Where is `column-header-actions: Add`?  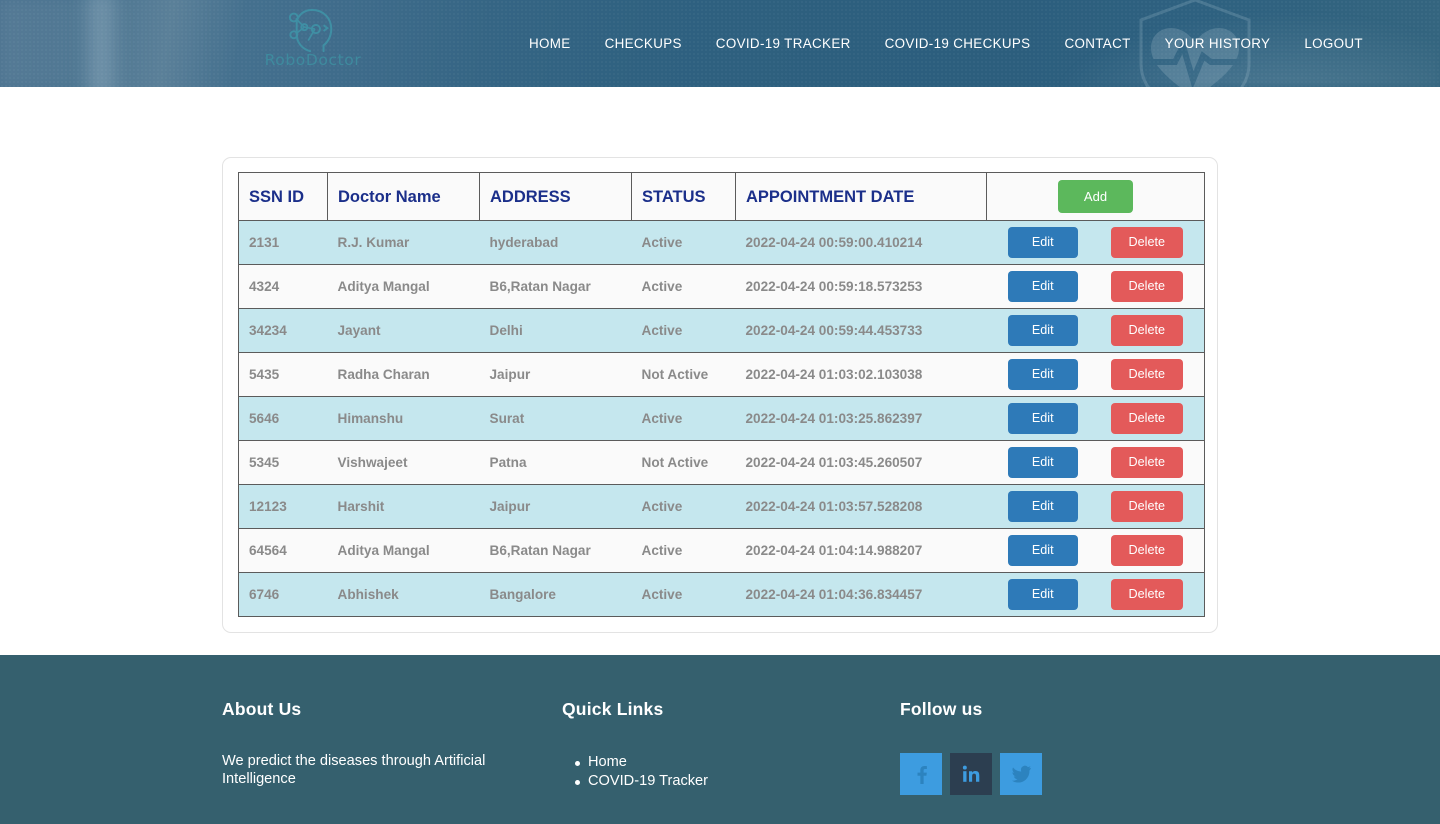 column-header-actions: Add is located at coordinates (1095, 196).